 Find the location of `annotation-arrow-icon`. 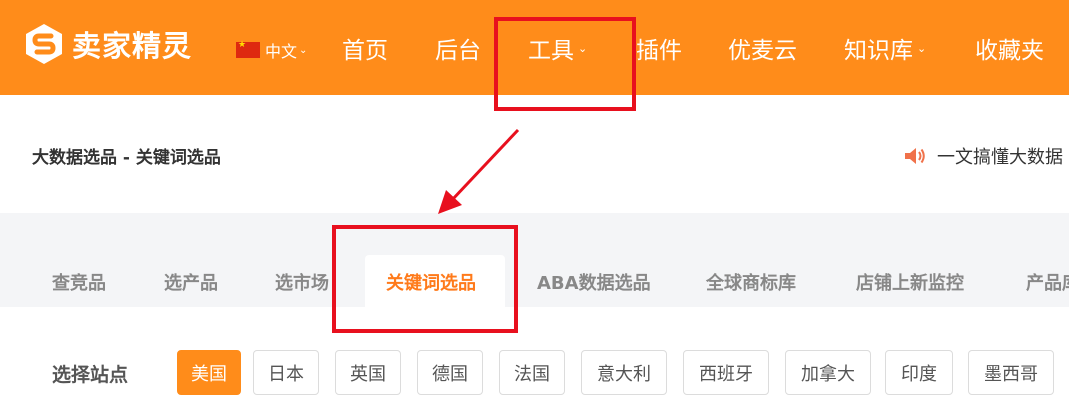

annotation-arrow-icon is located at coordinates (479, 171).